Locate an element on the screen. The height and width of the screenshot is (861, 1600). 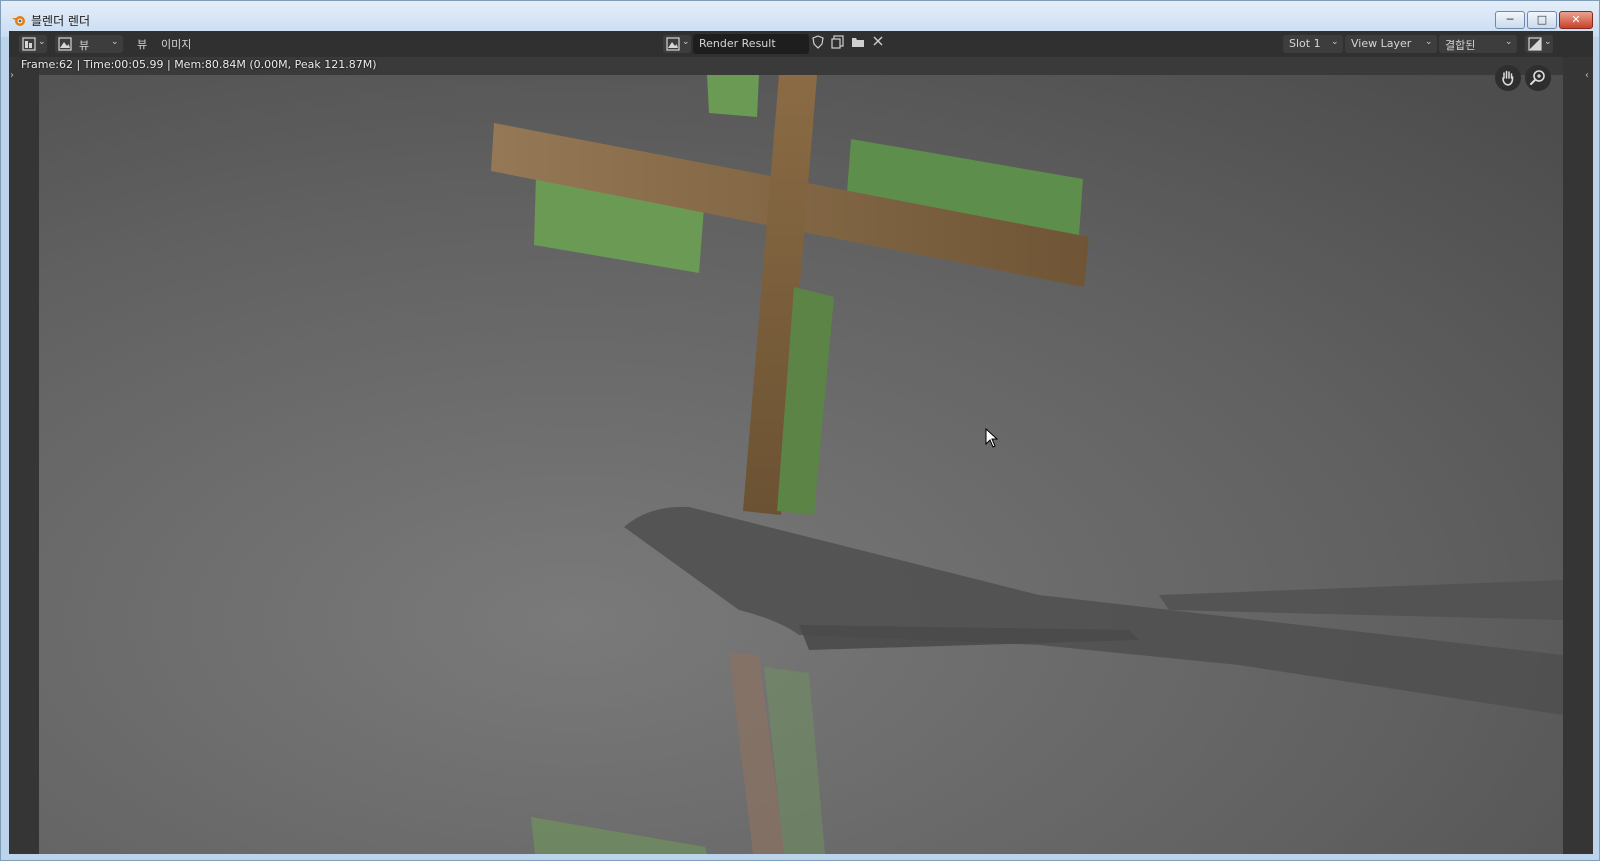
green-plank-top is located at coordinates (733, 96).